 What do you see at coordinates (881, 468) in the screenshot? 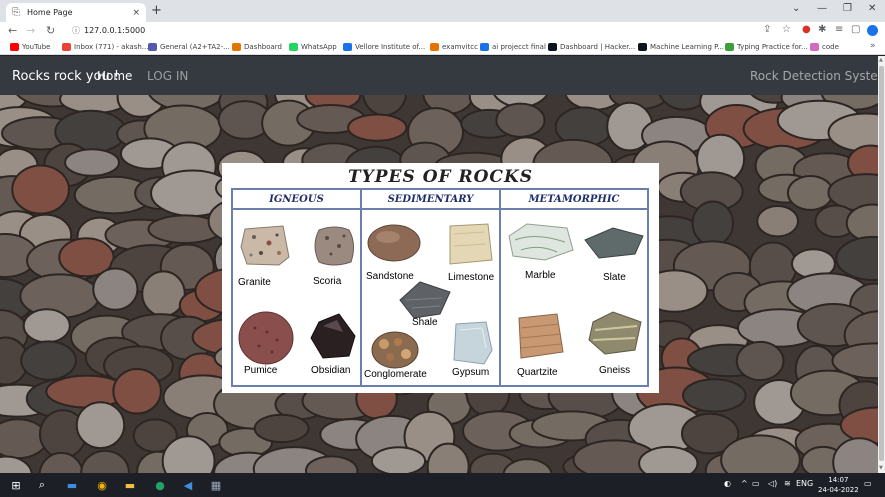
I see `scroll-down-icon: ▼` at bounding box center [881, 468].